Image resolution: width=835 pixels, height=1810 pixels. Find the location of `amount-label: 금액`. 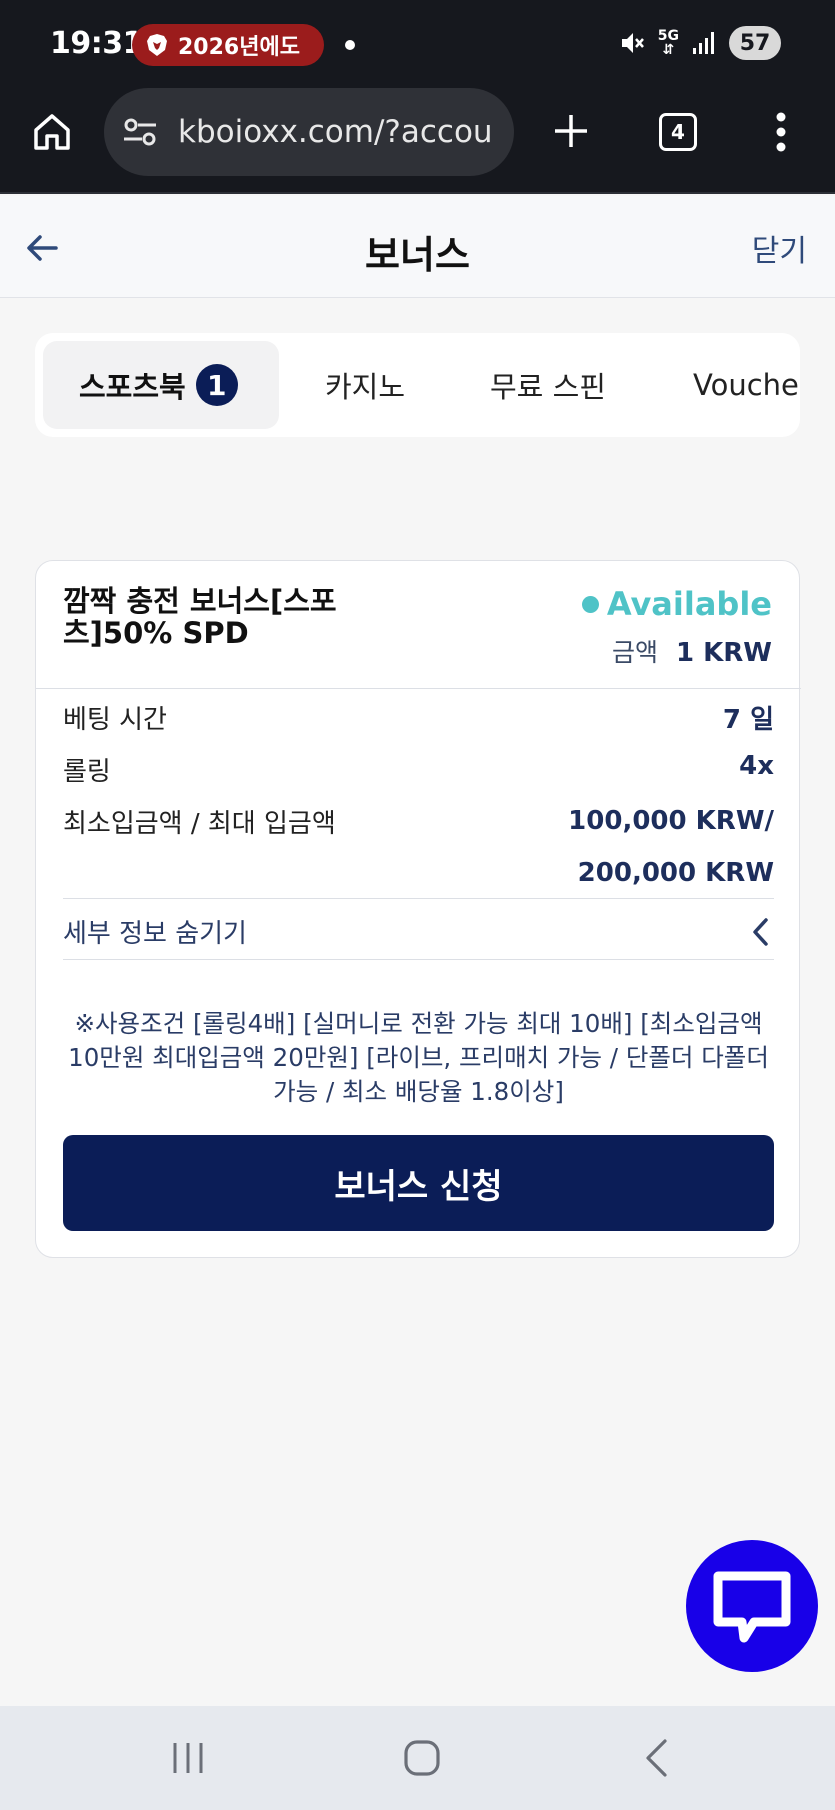

amount-label: 금액 is located at coordinates (634, 652).